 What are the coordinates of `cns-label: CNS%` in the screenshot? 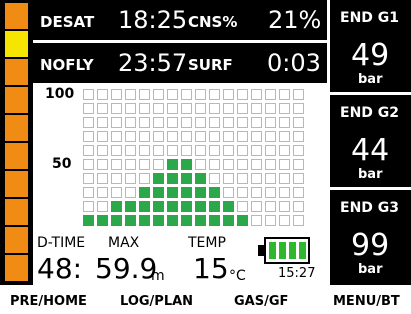 It's located at (213, 22).